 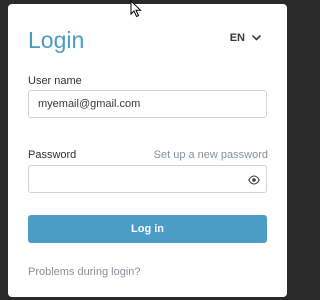 I want to click on language-label: EN, so click(x=237, y=38).